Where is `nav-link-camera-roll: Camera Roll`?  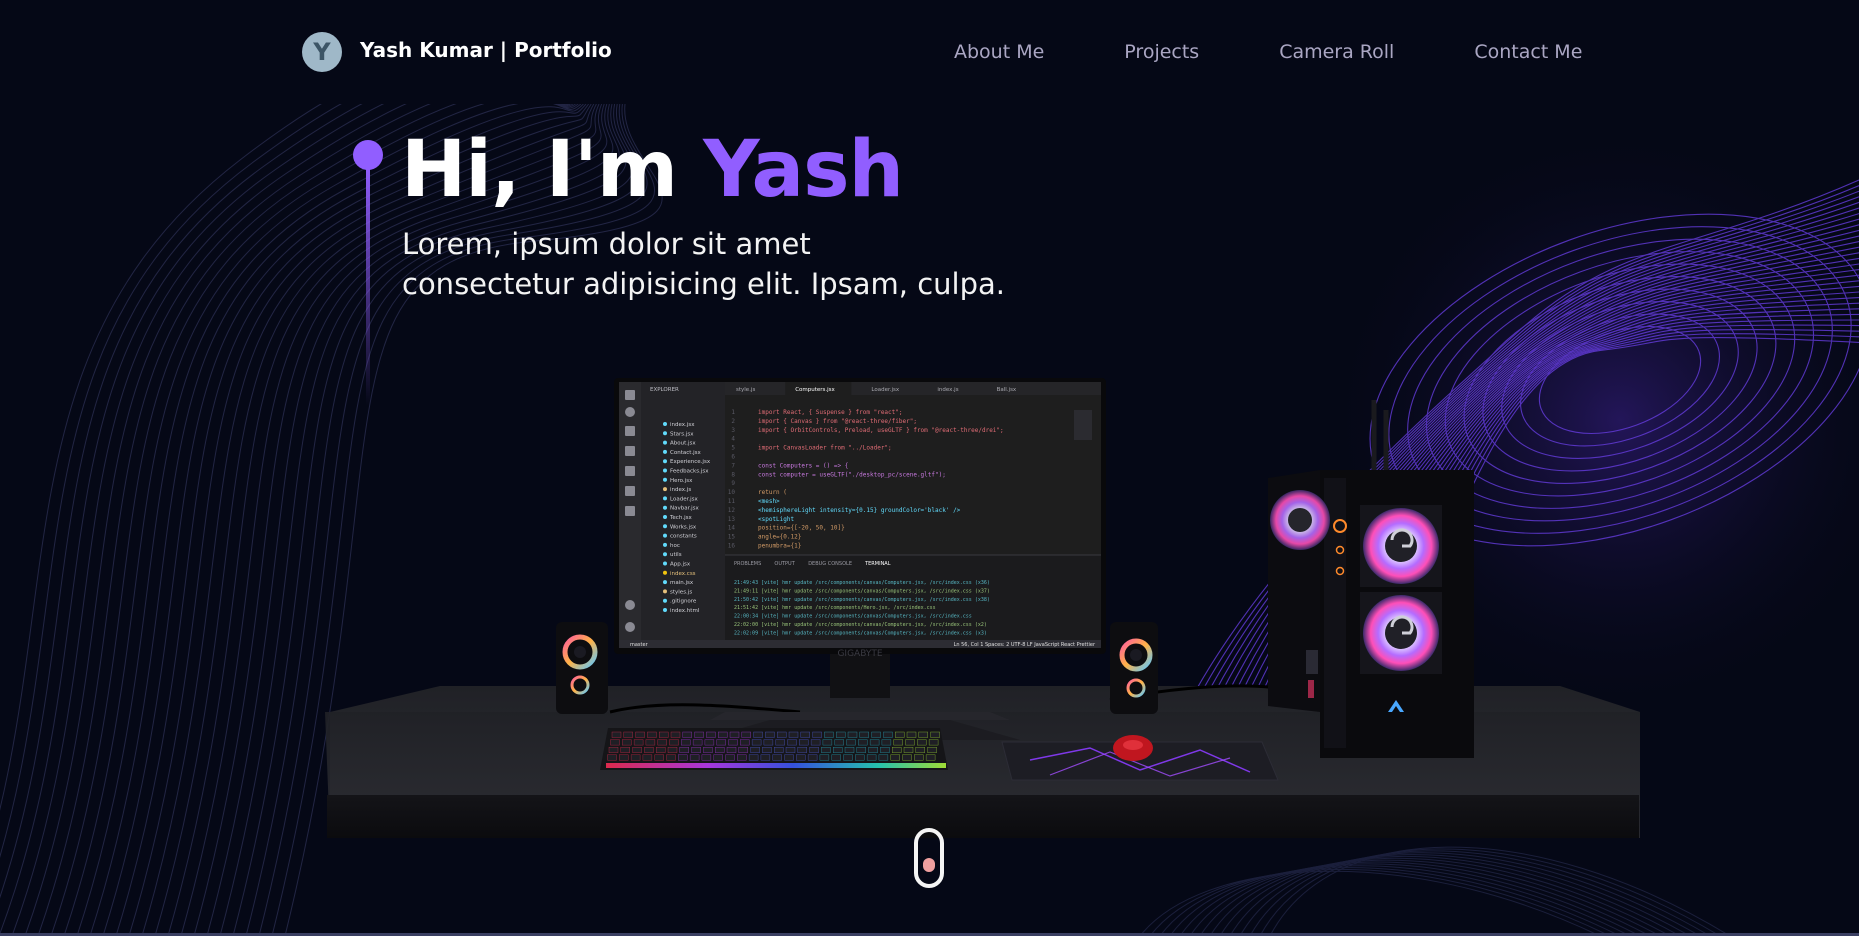 nav-link-camera-roll: Camera Roll is located at coordinates (1336, 52).